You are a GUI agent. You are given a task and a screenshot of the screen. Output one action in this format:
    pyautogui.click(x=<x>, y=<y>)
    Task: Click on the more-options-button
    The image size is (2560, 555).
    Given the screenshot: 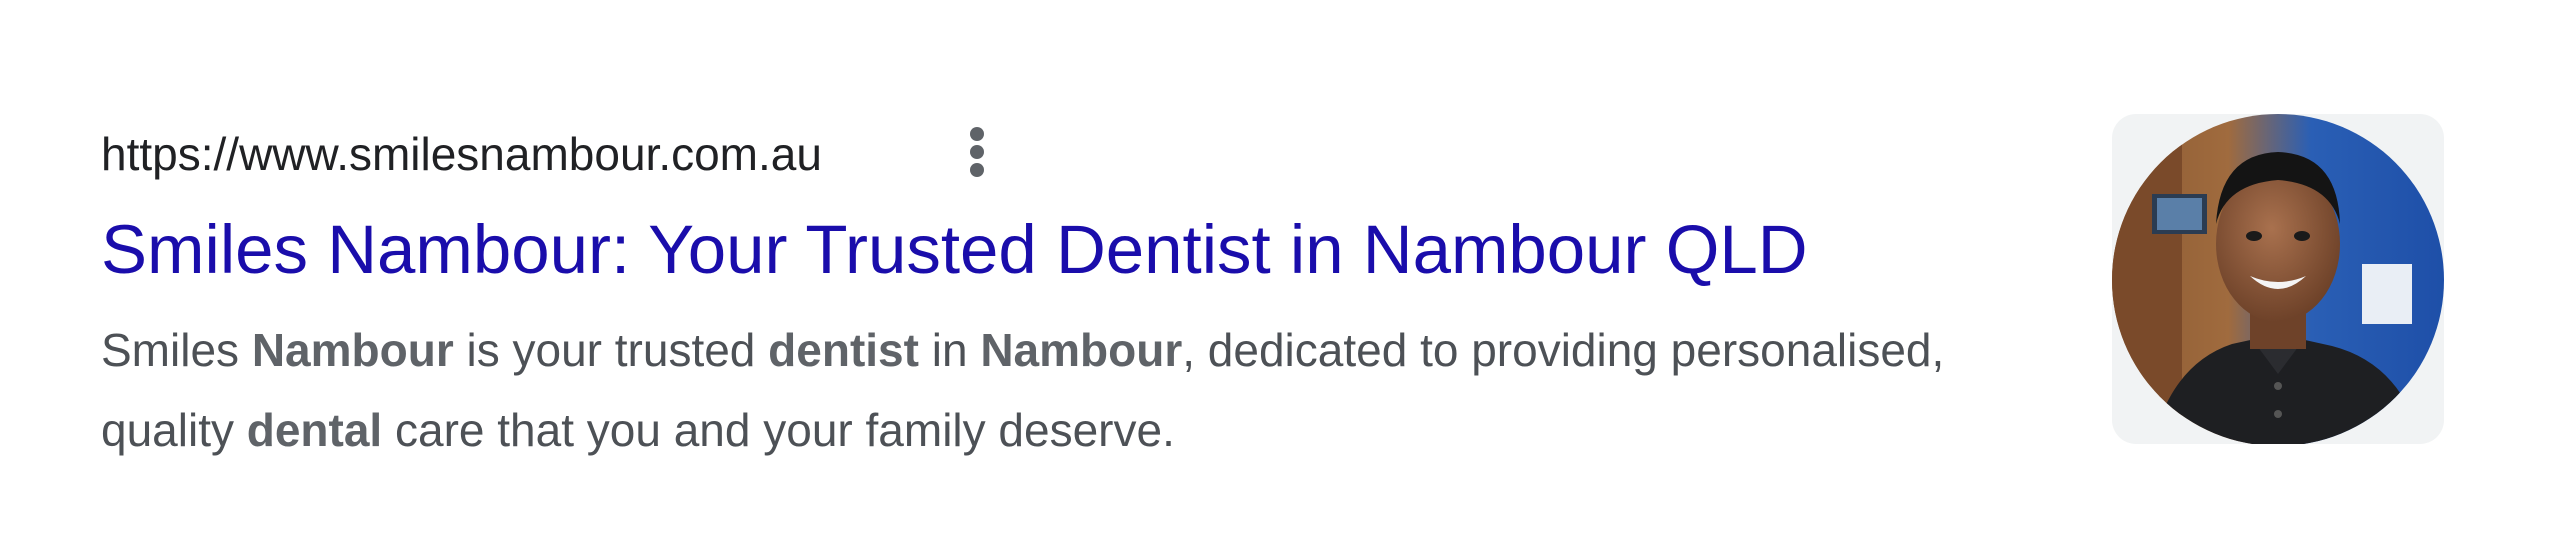 What is the action you would take?
    pyautogui.click(x=977, y=152)
    